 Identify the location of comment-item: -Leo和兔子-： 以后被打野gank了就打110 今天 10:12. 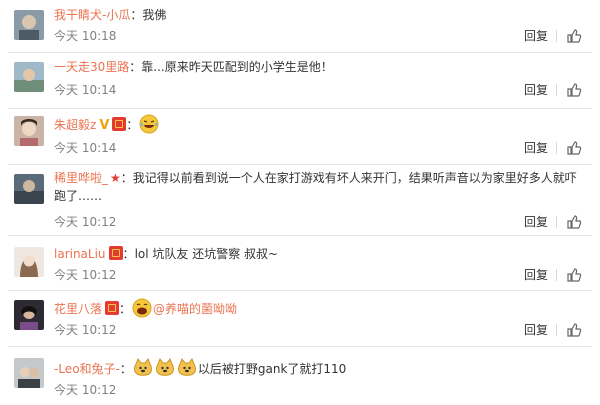
(300, 375).